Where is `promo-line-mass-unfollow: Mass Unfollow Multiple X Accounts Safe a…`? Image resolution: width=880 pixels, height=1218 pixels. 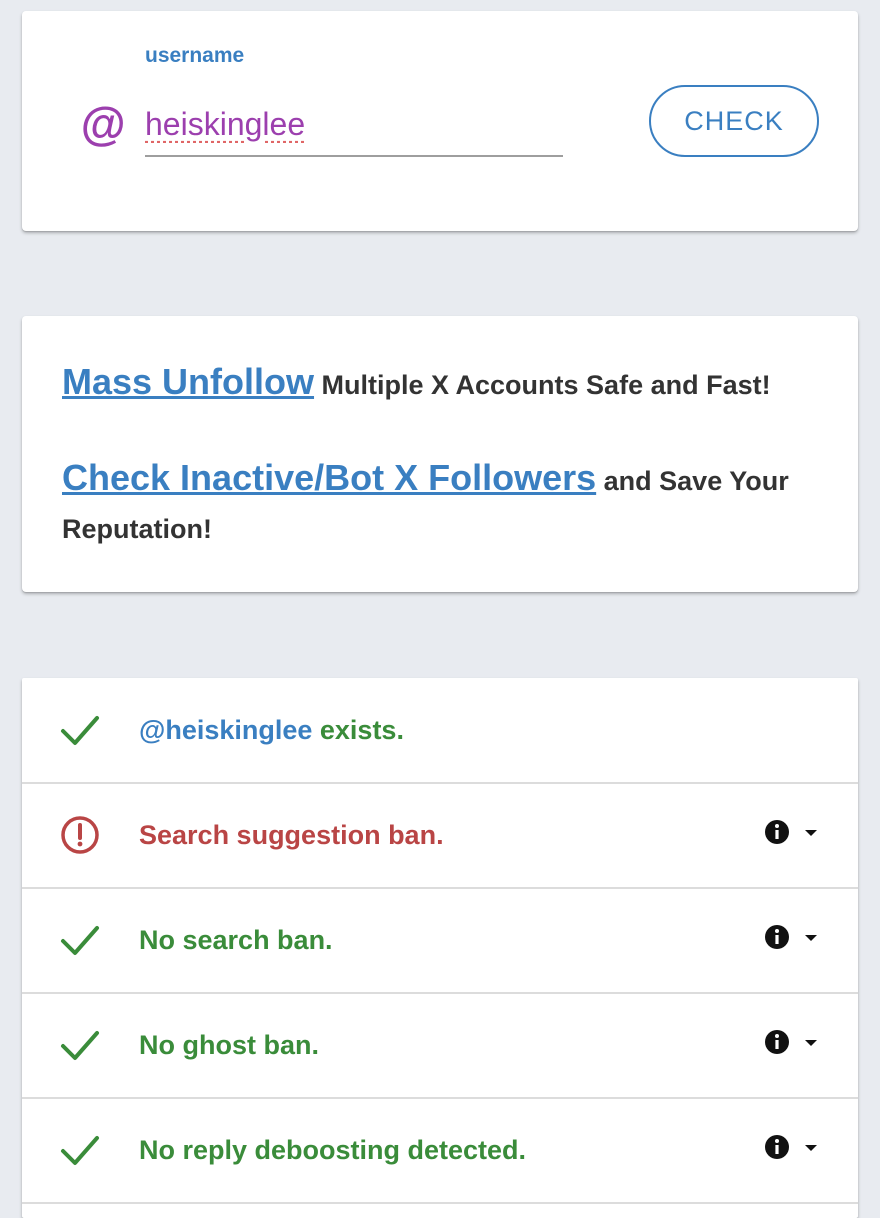
promo-line-mass-unfollow: Mass Unfollow Multiple X Accounts Safe a… is located at coordinates (440, 383).